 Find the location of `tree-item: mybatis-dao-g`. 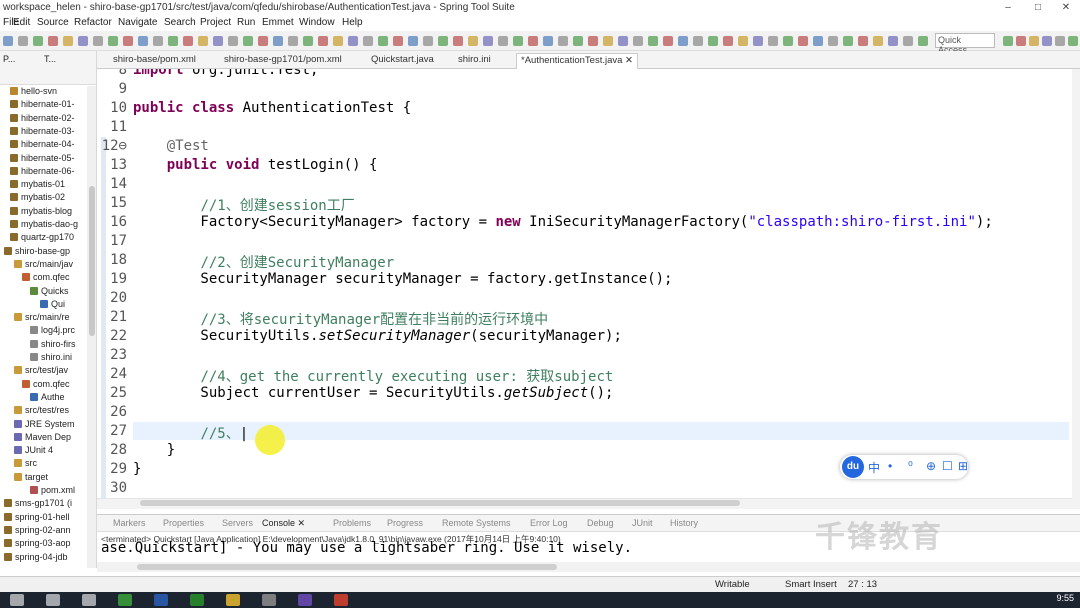

tree-item: mybatis-dao-g is located at coordinates (44, 225).